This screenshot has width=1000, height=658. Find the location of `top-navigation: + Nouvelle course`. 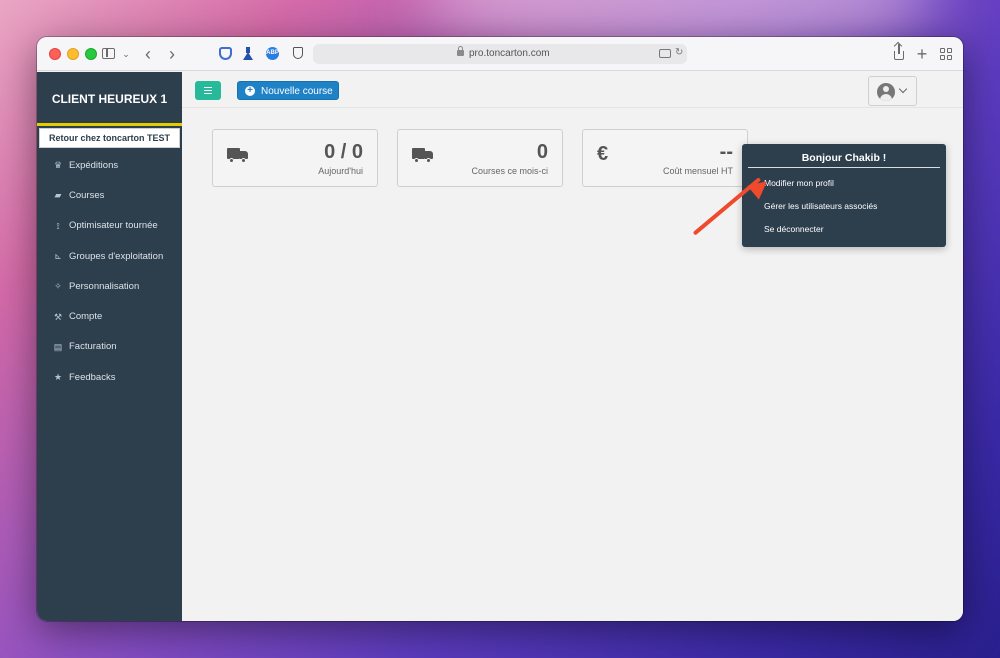

top-navigation: + Nouvelle course is located at coordinates (572, 90).